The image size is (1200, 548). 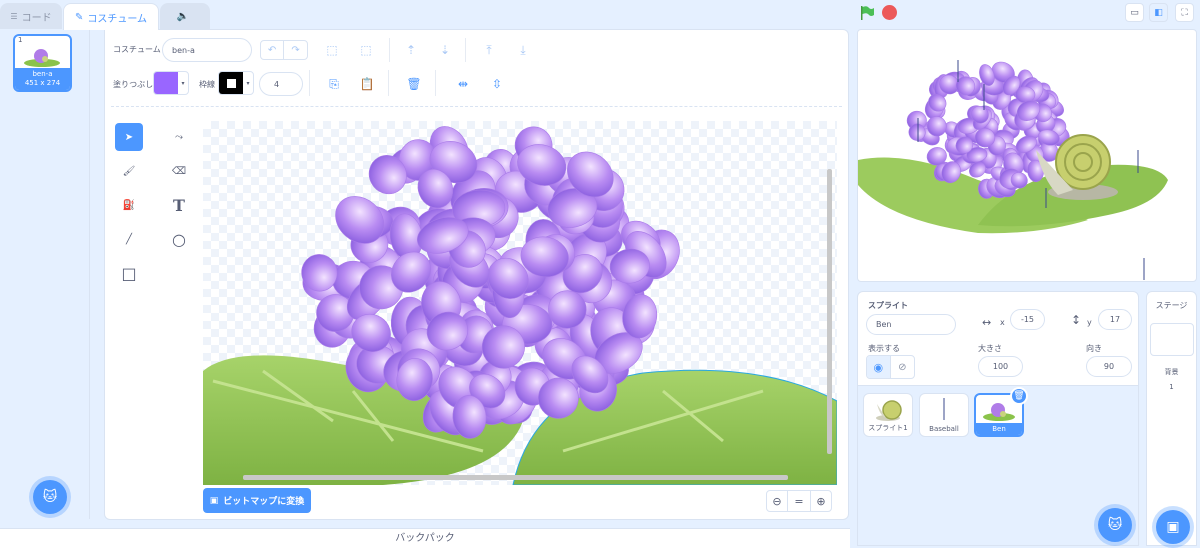 I want to click on fill-tool: ⛽, so click(x=129, y=205).